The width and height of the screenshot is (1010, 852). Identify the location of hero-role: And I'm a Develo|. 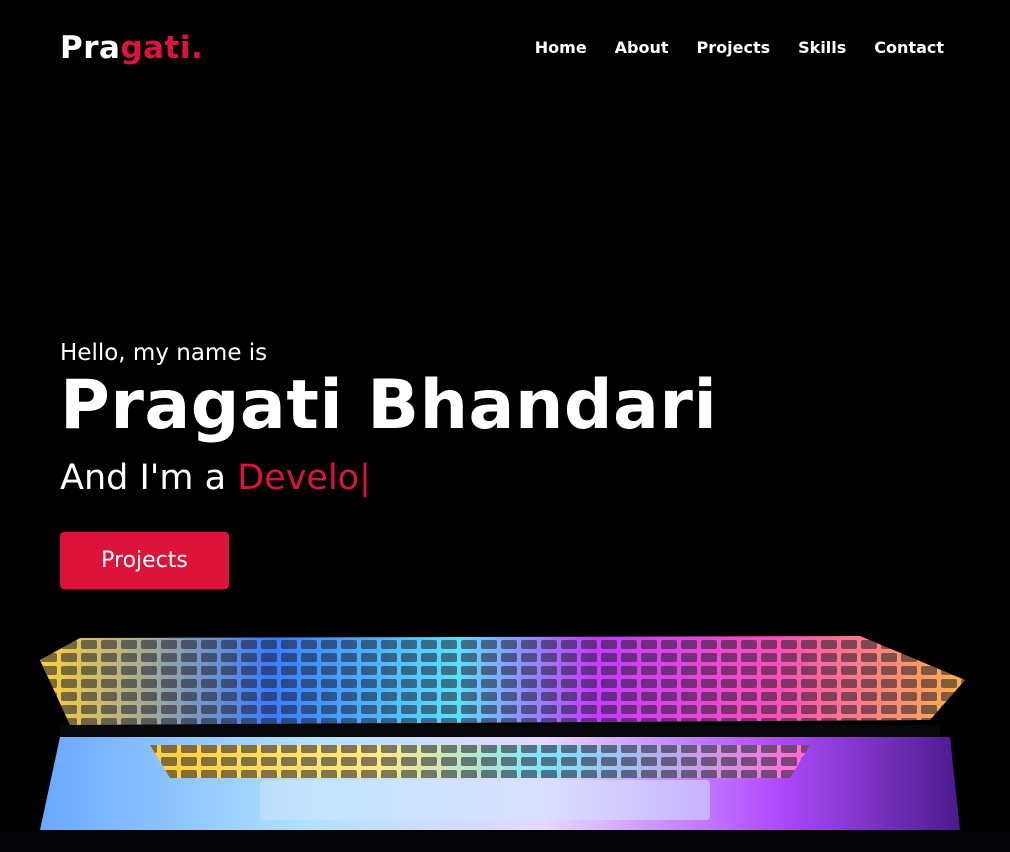
(388, 478).